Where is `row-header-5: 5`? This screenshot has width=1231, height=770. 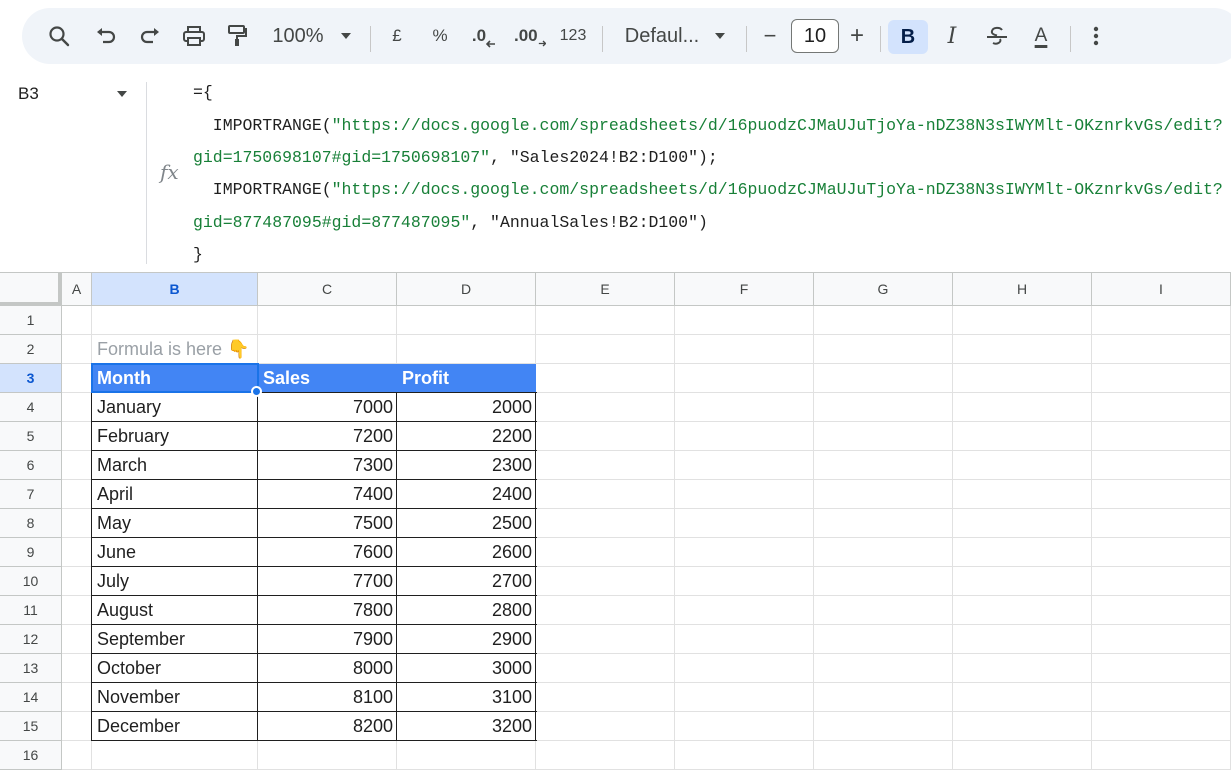
row-header-5: 5 is located at coordinates (31, 436).